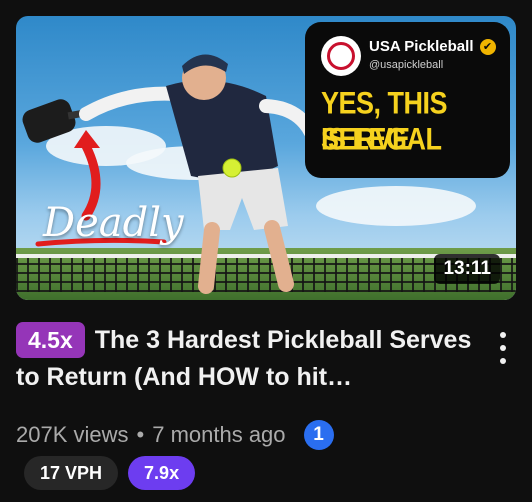 Image resolution: width=532 pixels, height=502 pixels. Describe the element at coordinates (381, 139) in the screenshot. I see `overlay-headline-line2: IS LEGAL` at that location.